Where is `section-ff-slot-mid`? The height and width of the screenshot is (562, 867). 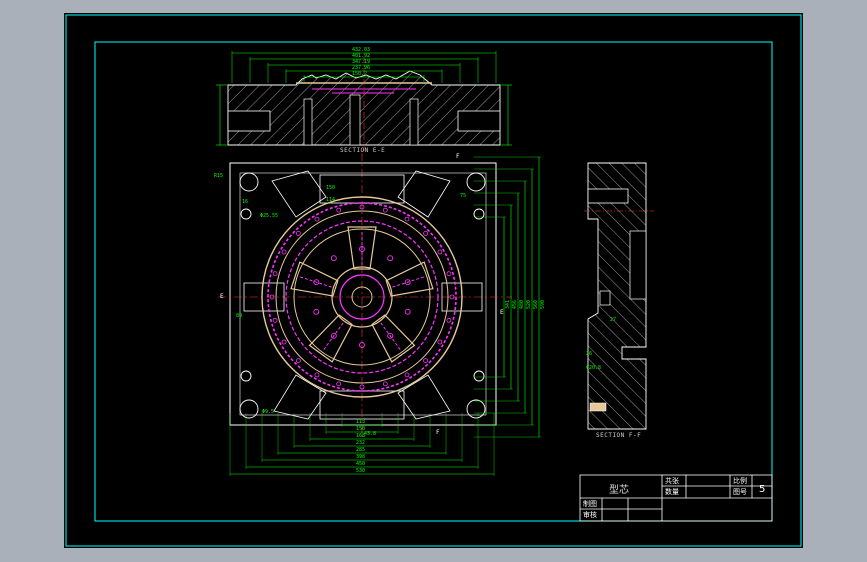 section-ff-slot-mid is located at coordinates (638, 265).